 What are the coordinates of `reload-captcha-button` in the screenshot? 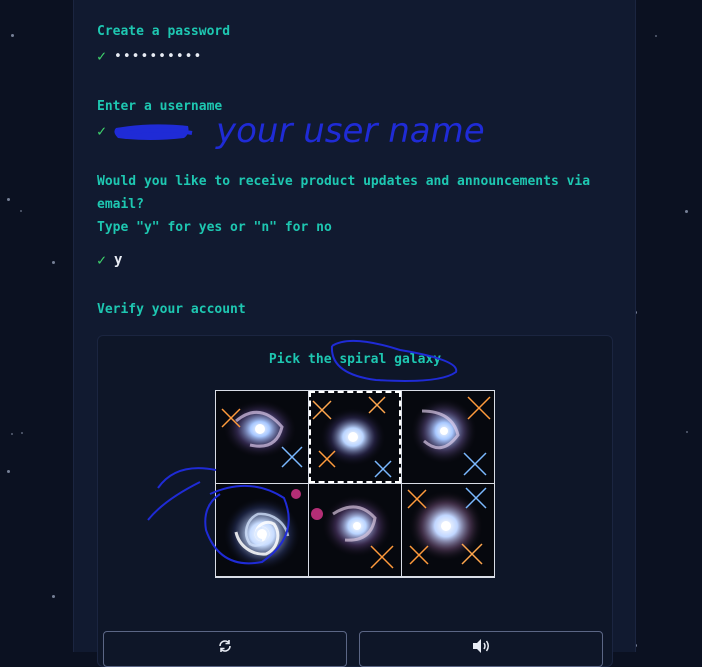 It's located at (225, 649).